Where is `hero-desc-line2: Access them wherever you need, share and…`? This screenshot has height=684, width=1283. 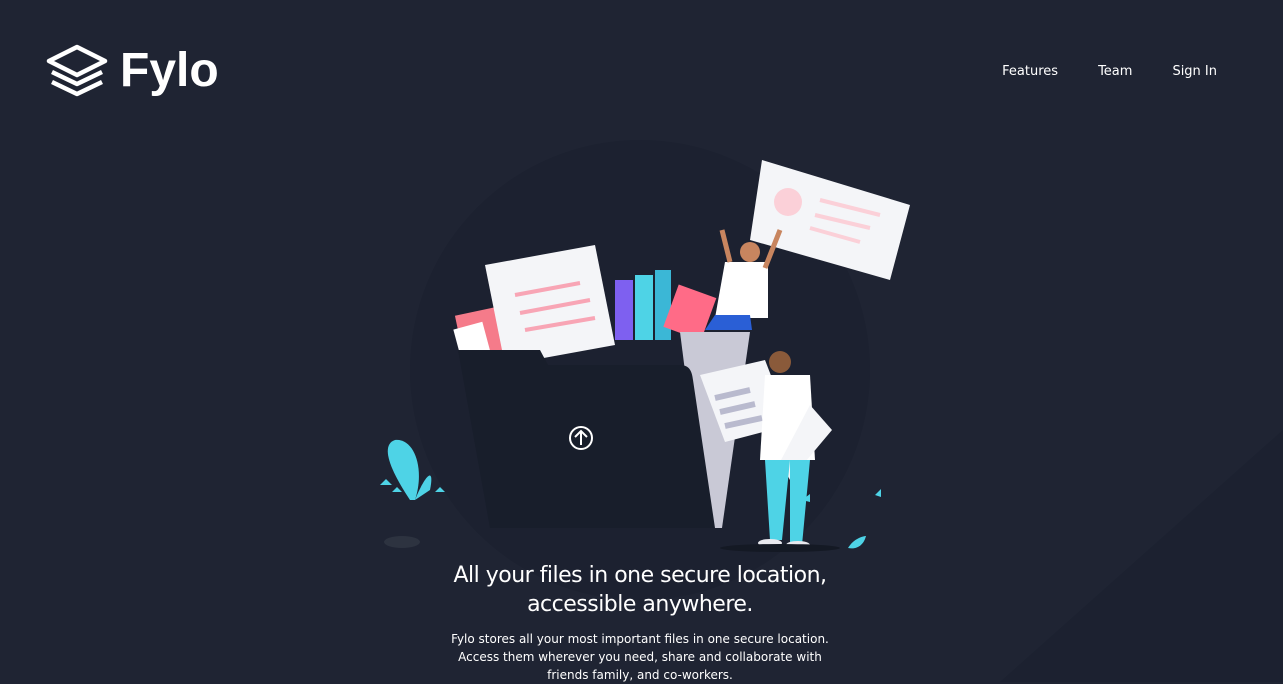
hero-desc-line2: Access them wherever you need, share and… is located at coordinates (640, 657).